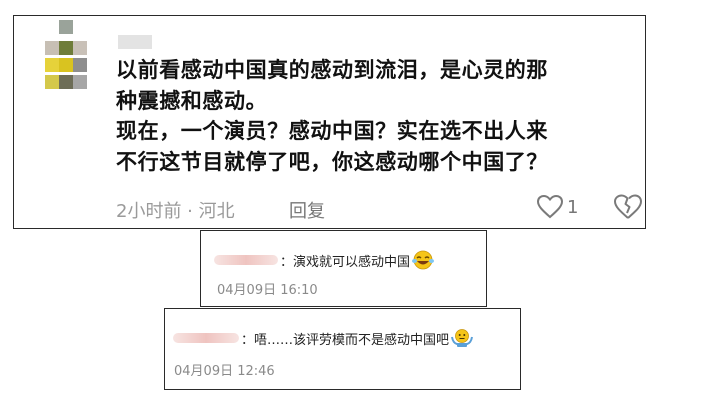  I want to click on dislike-button, so click(628, 209).